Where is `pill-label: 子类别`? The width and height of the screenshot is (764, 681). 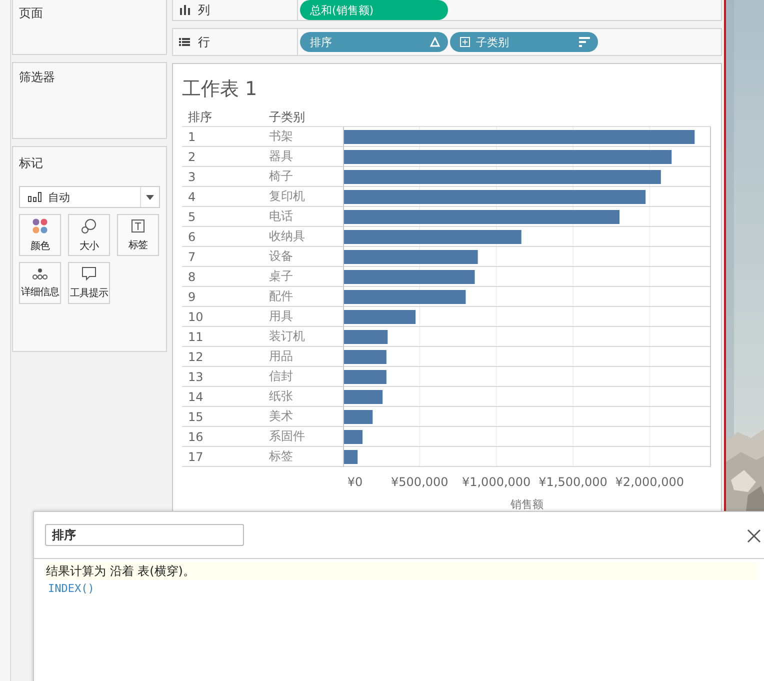 pill-label: 子类别 is located at coordinates (493, 42).